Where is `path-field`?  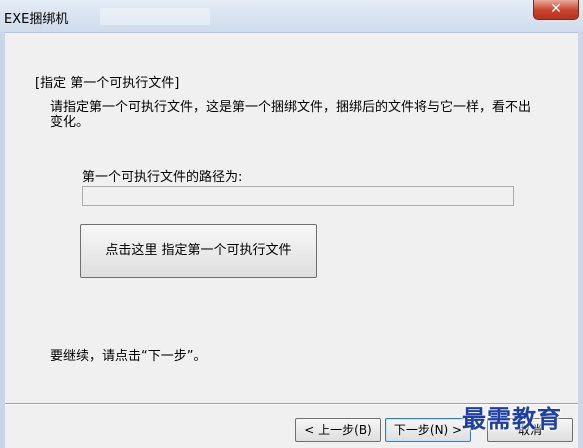
path-field is located at coordinates (298, 196).